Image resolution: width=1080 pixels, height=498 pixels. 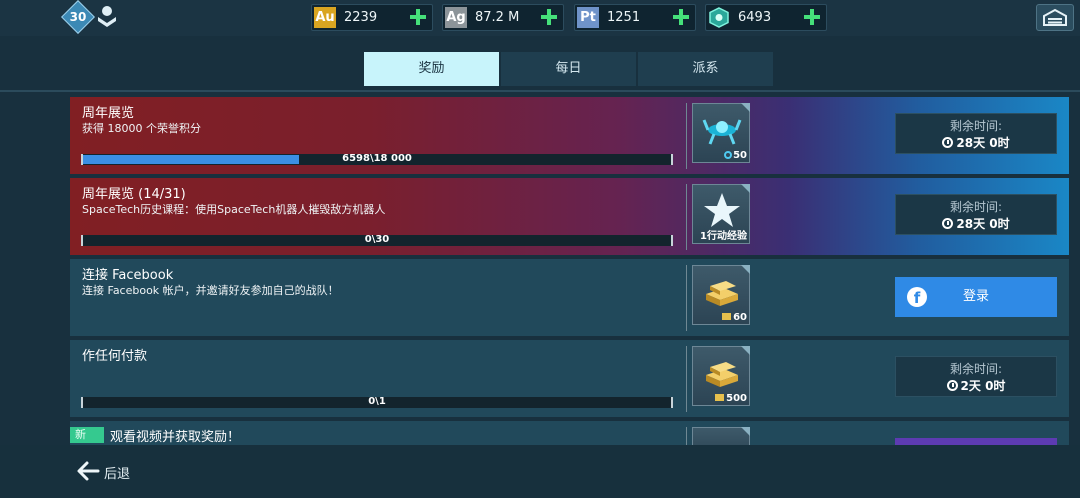 What do you see at coordinates (588, 17) in the screenshot?
I see `platinum-icon: Pt` at bounding box center [588, 17].